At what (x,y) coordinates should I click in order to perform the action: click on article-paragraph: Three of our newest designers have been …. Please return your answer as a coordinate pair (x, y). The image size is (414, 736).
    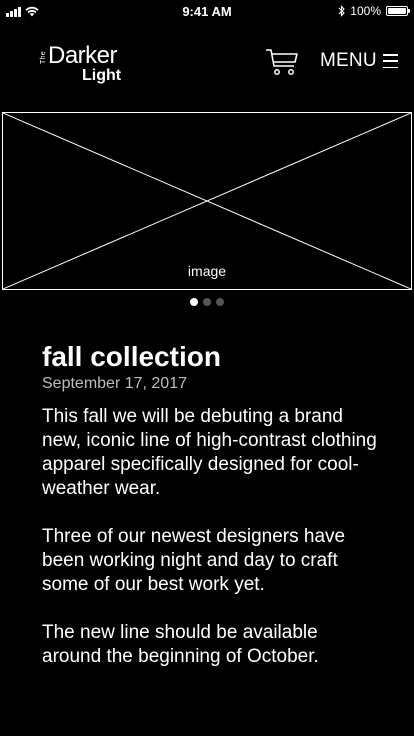
    Looking at the image, I should click on (194, 560).